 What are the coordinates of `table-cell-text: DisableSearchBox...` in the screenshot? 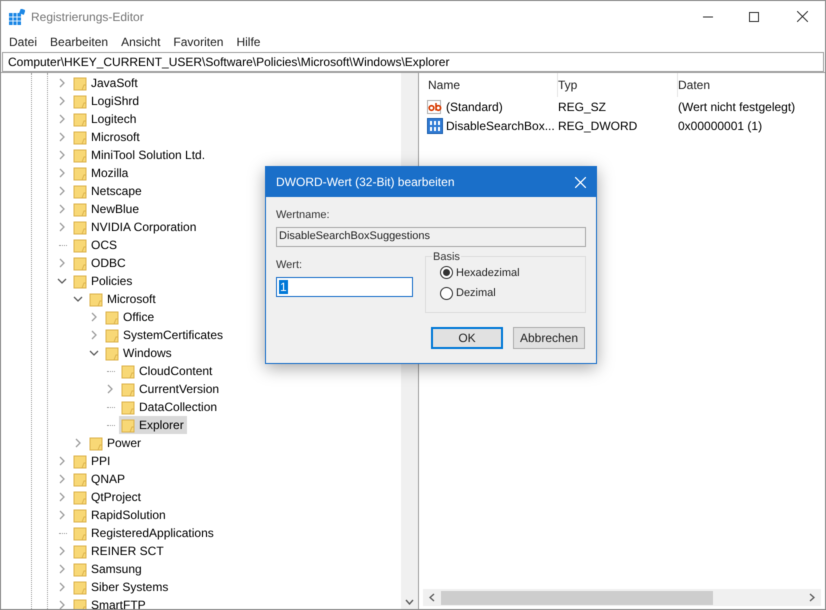 It's located at (500, 126).